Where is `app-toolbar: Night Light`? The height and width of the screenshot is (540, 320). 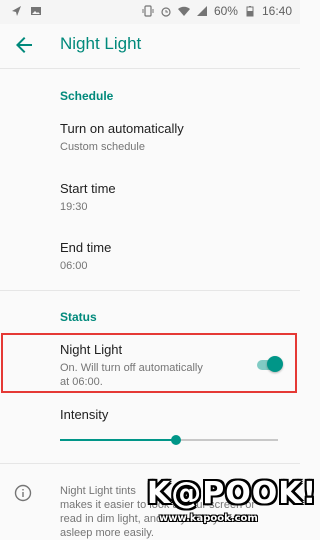 app-toolbar: Night Light is located at coordinates (150, 46).